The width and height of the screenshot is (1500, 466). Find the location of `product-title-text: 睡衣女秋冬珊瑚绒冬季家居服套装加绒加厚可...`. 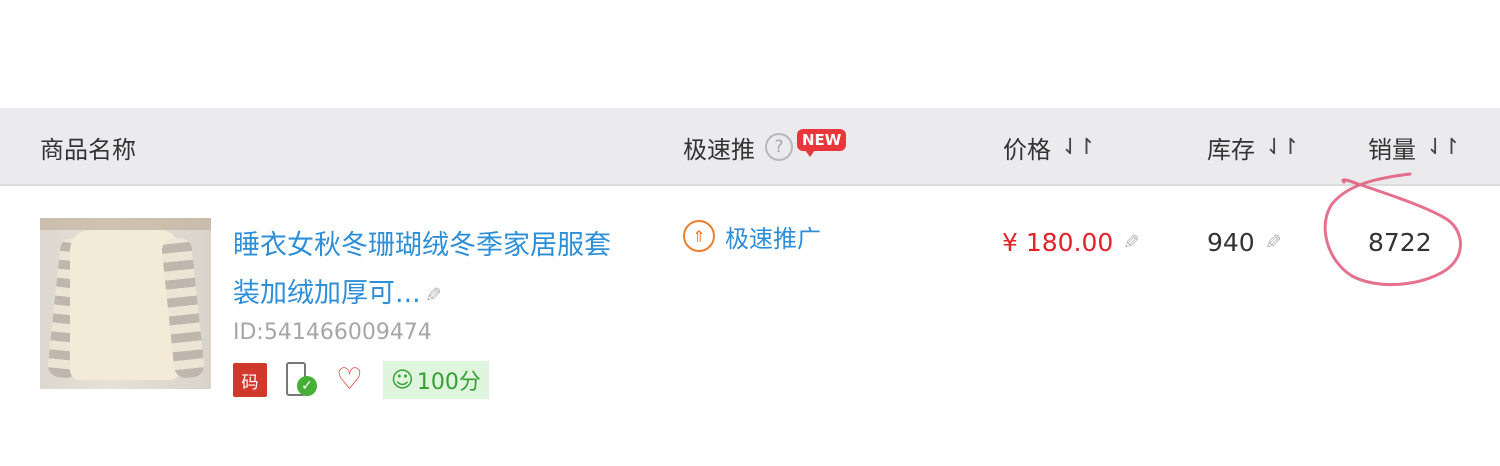

product-title-text: 睡衣女秋冬珊瑚绒冬季家居服套装加绒加厚可... is located at coordinates (422, 269).